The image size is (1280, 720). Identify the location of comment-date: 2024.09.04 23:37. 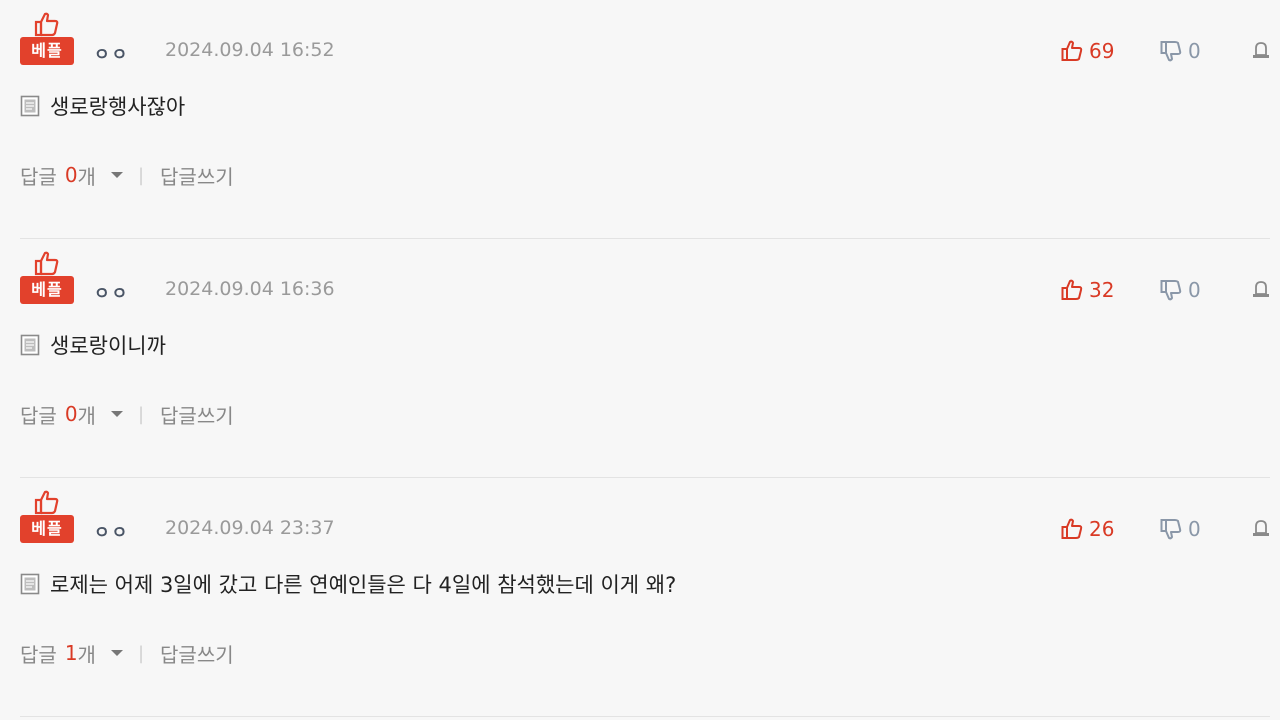
(250, 528).